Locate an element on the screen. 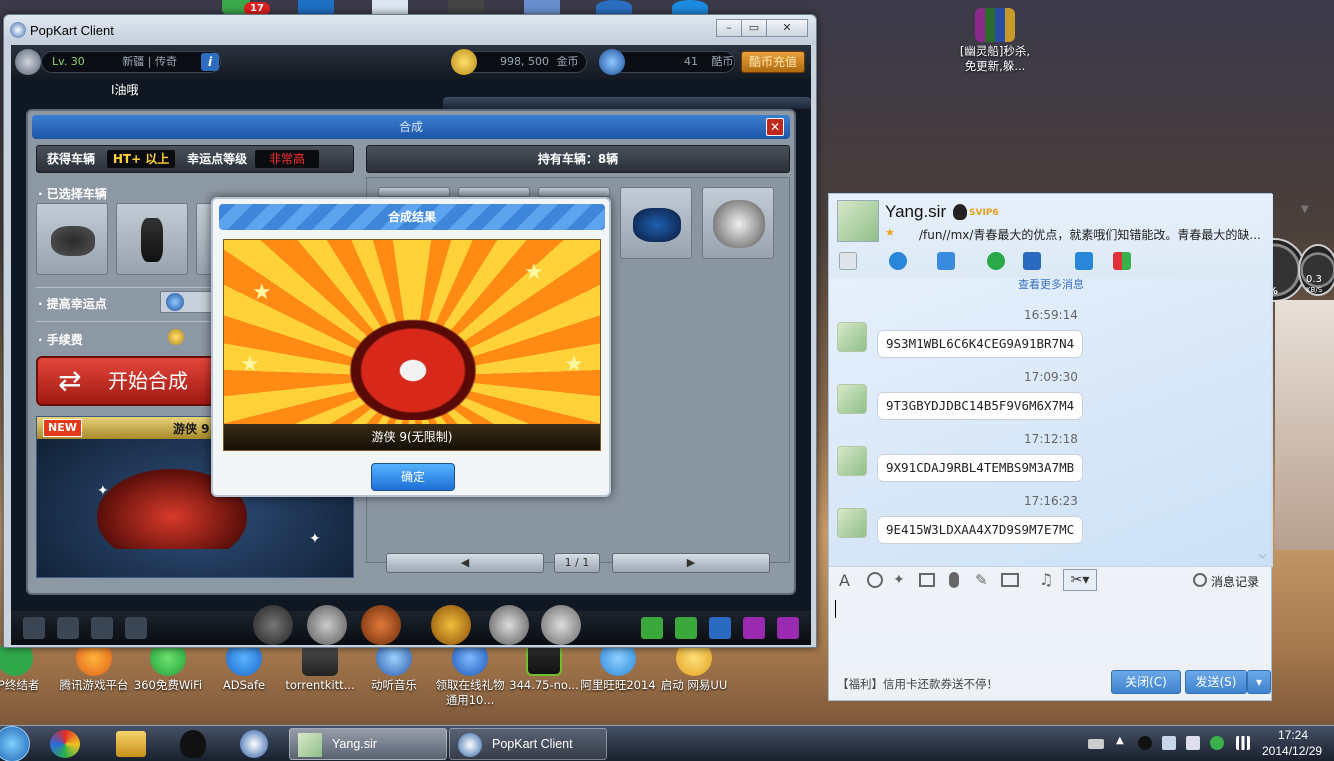  player-level: Lv. 30 is located at coordinates (68, 61).